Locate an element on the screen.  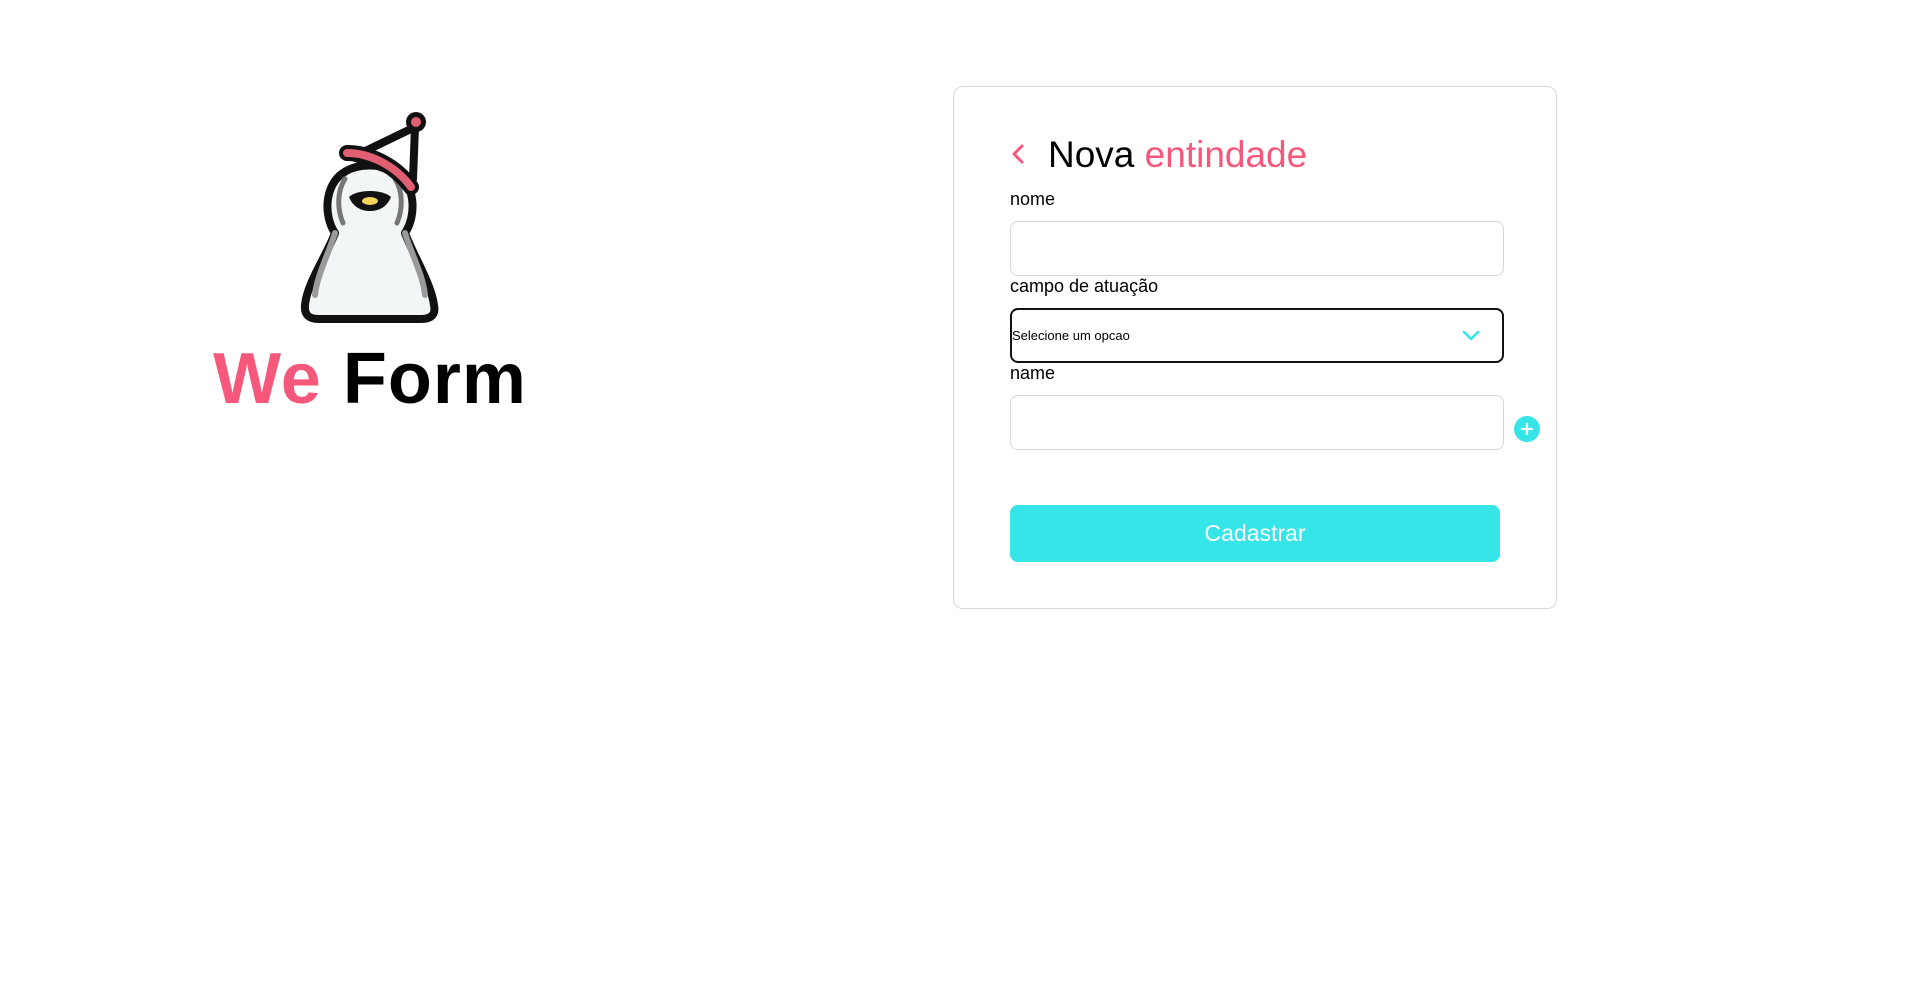
plus-circle-icon is located at coordinates (1527, 429).